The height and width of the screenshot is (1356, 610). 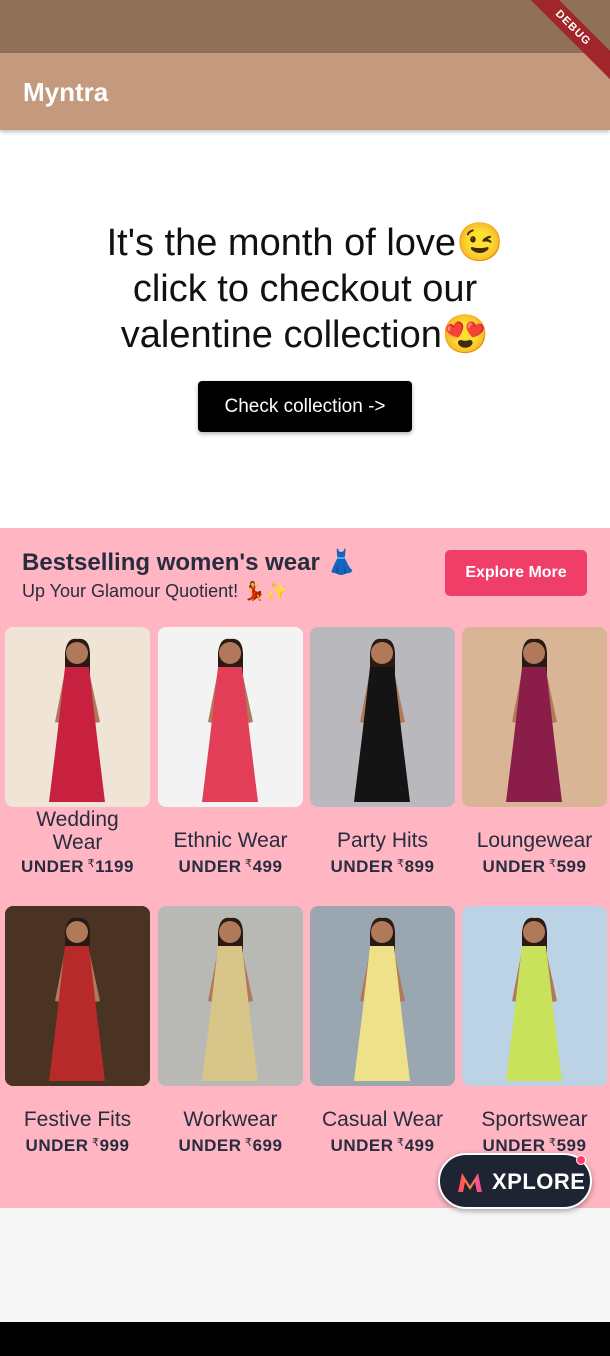 I want to click on hero-line-3: valentine collection😍, so click(x=305, y=335).